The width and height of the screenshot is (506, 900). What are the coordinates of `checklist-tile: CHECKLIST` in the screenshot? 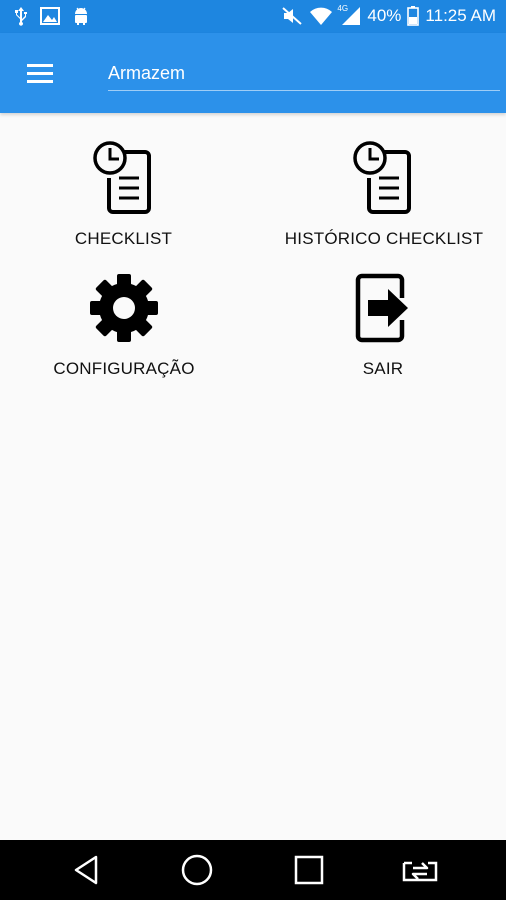 It's located at (123, 193).